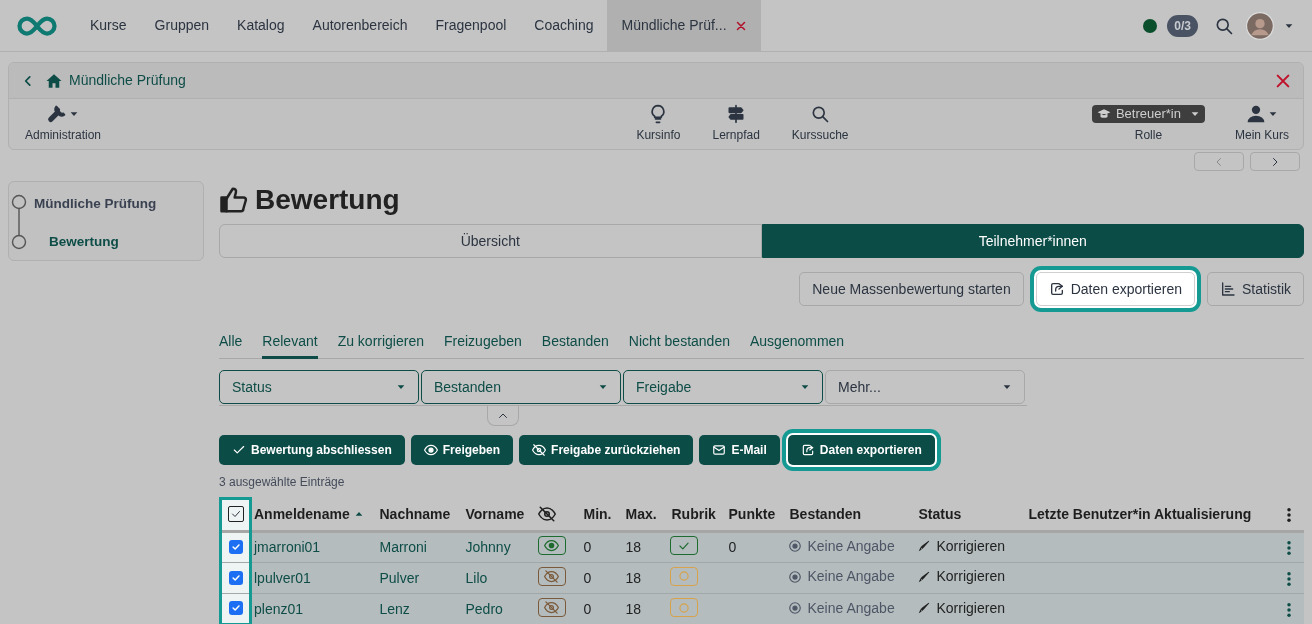  Describe the element at coordinates (597, 514) in the screenshot. I see `column-header: Min.` at that location.